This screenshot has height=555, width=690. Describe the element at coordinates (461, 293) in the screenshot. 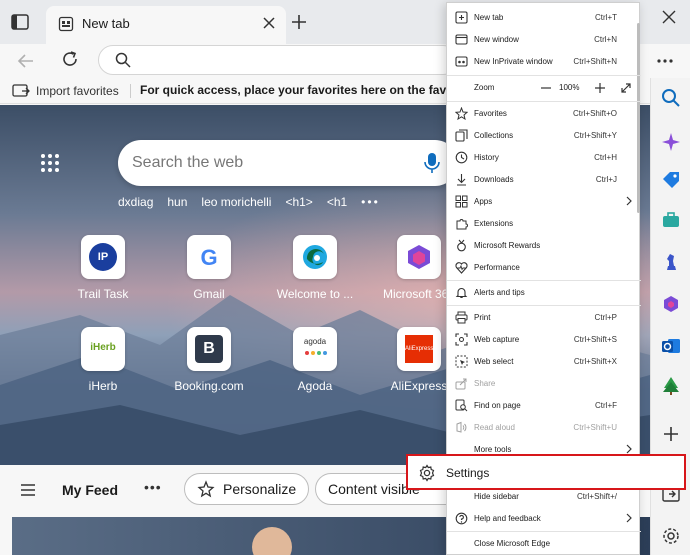

I see `bell-icon` at that location.